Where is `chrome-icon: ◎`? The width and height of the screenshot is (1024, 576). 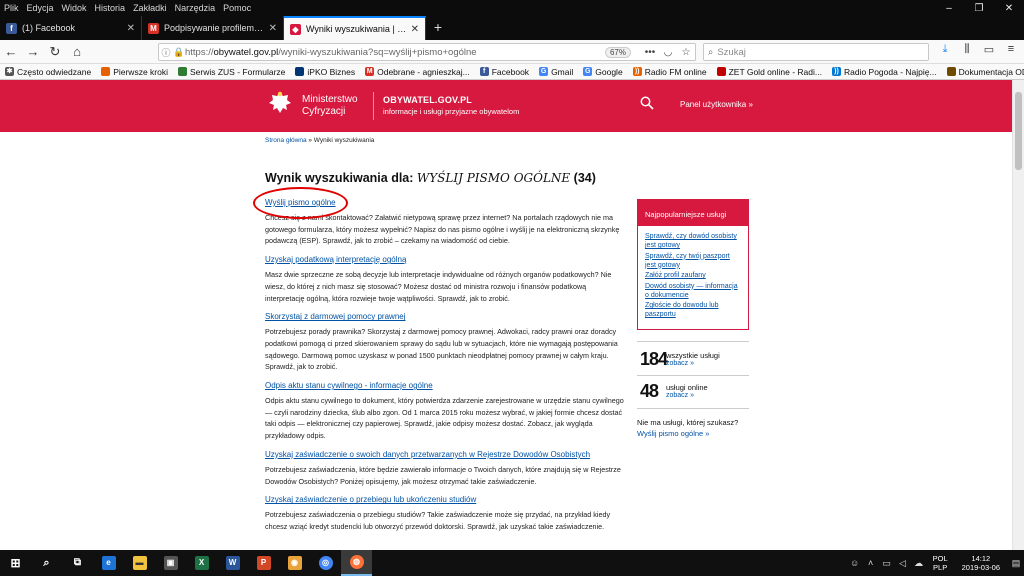
chrome-icon: ◎ is located at coordinates (325, 563).